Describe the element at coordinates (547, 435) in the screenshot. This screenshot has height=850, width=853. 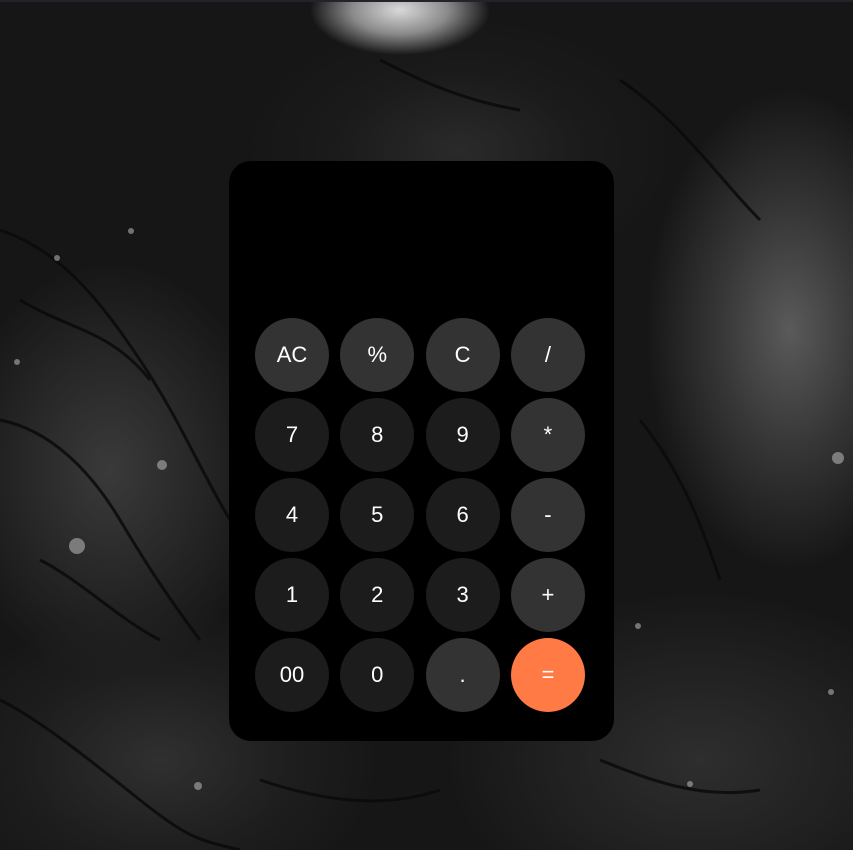
I see `multiply-button: *` at that location.